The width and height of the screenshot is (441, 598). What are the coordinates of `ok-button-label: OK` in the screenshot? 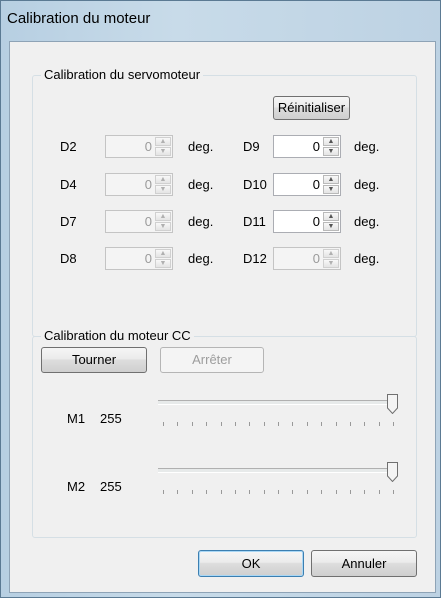 It's located at (251, 563).